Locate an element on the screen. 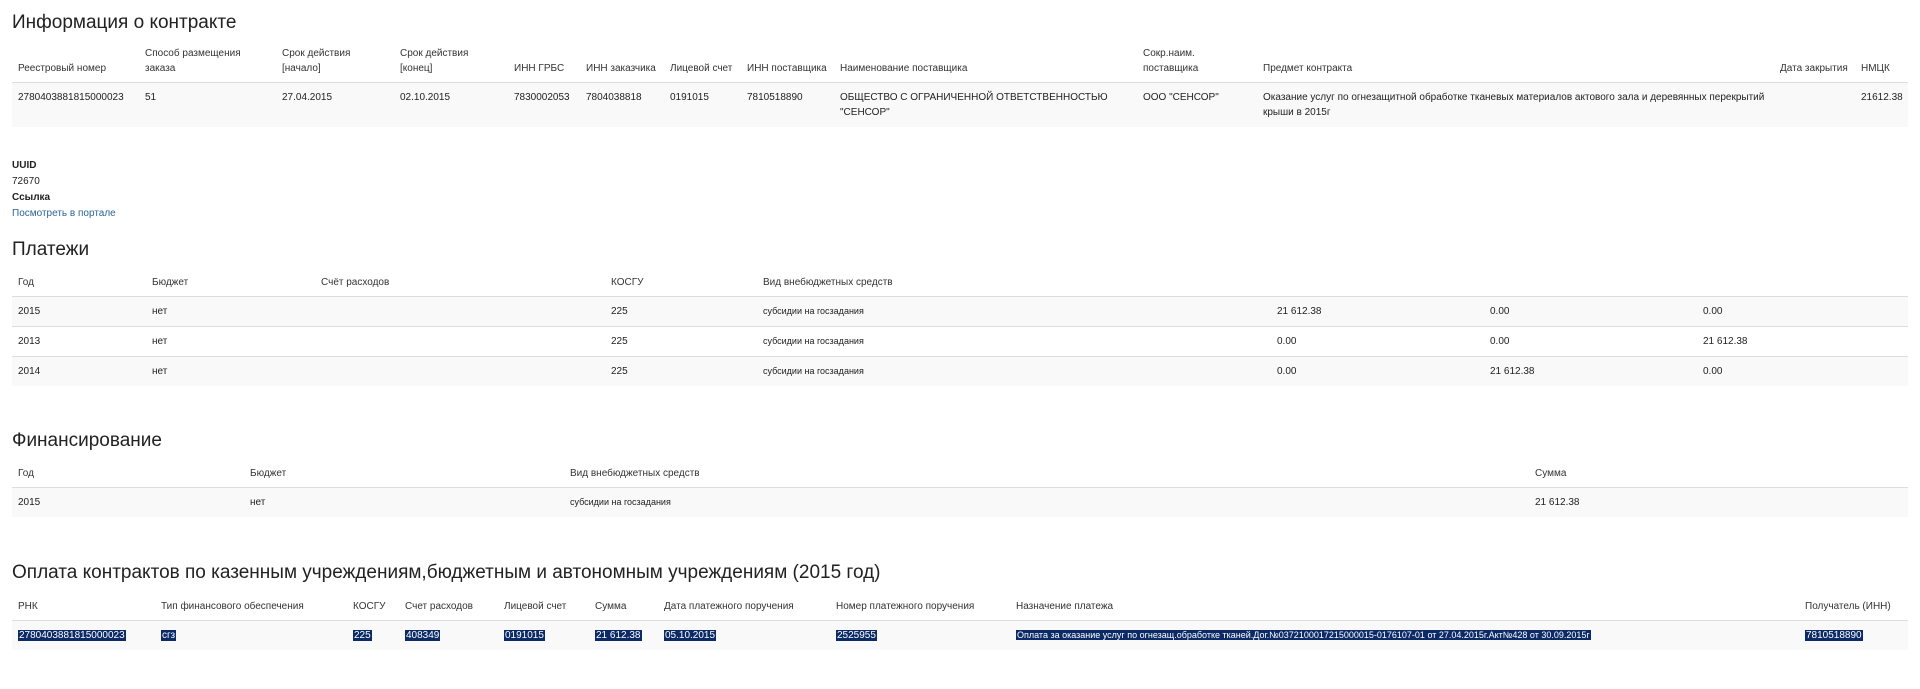 This screenshot has width=1920, height=689. cell-supplier-short: ООО "СЕНСОР" is located at coordinates (1197, 104).